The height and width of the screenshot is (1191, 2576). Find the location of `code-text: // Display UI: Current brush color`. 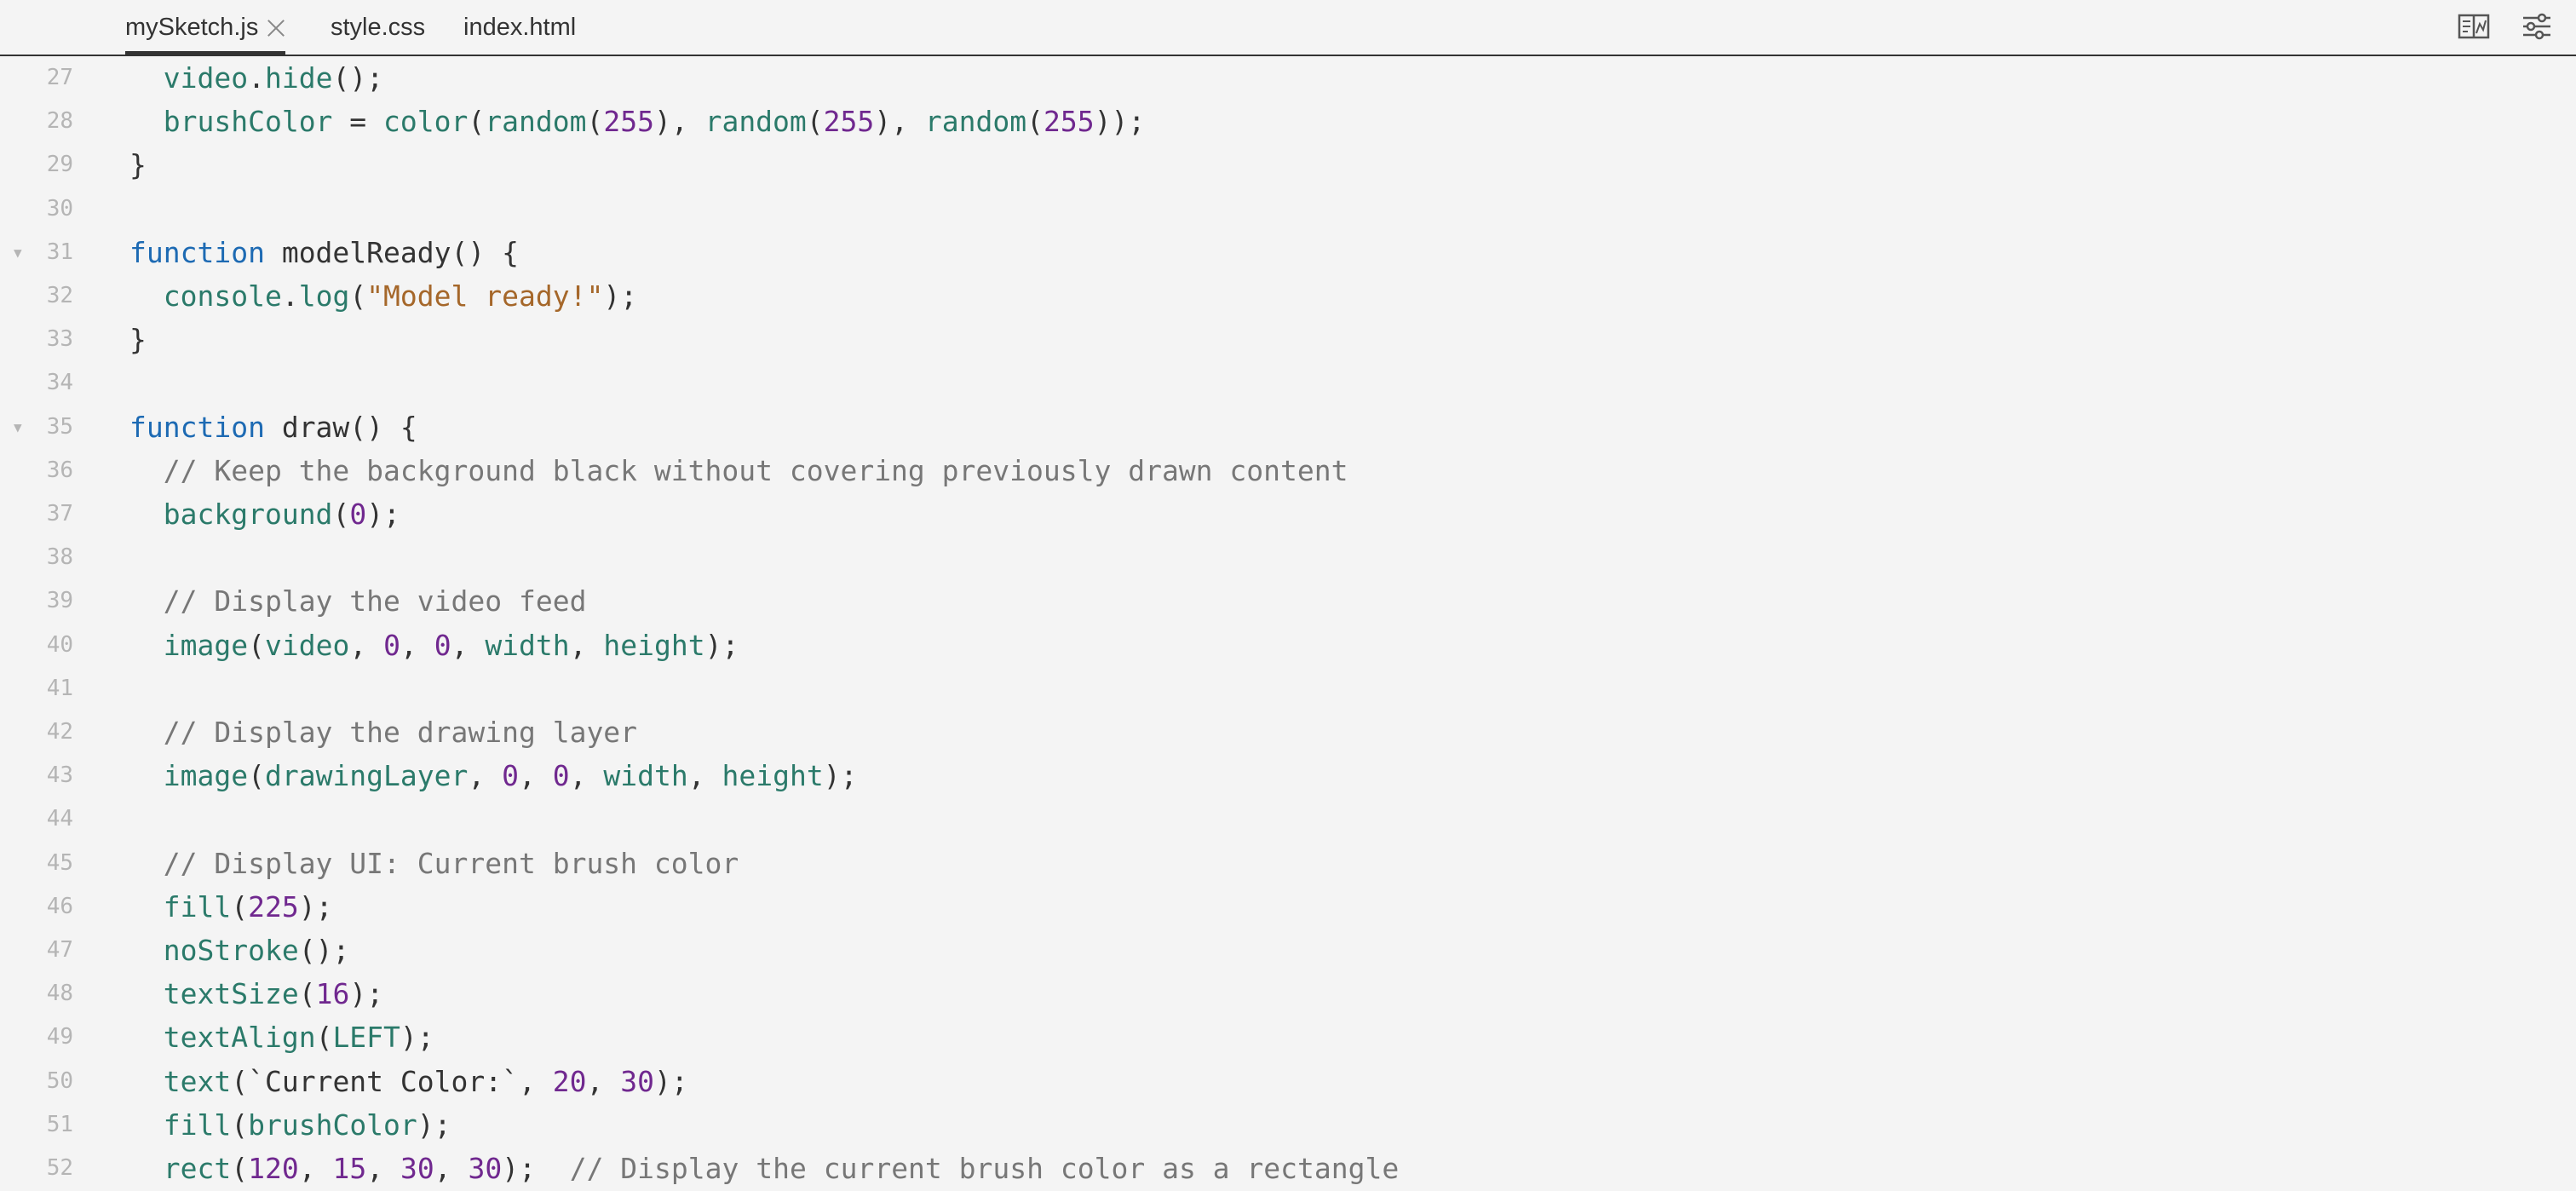

code-text: // Display UI: Current brush color is located at coordinates (434, 863).